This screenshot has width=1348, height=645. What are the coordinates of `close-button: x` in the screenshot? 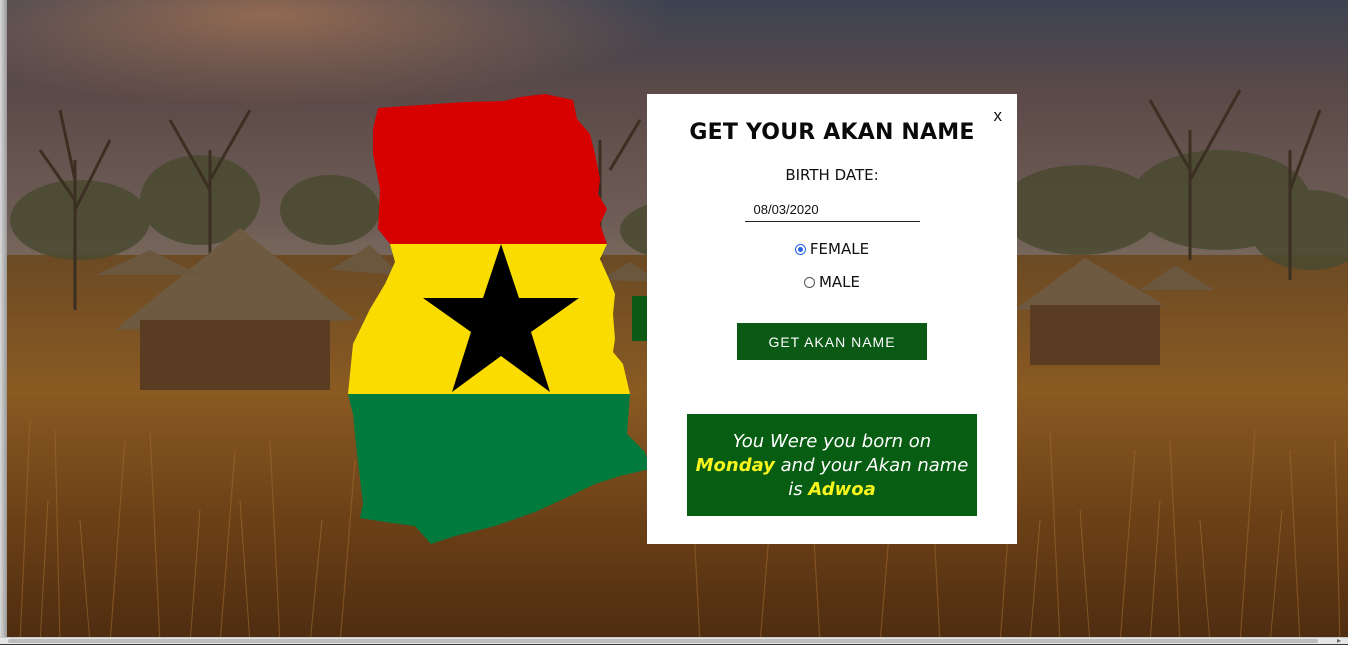 It's located at (998, 116).